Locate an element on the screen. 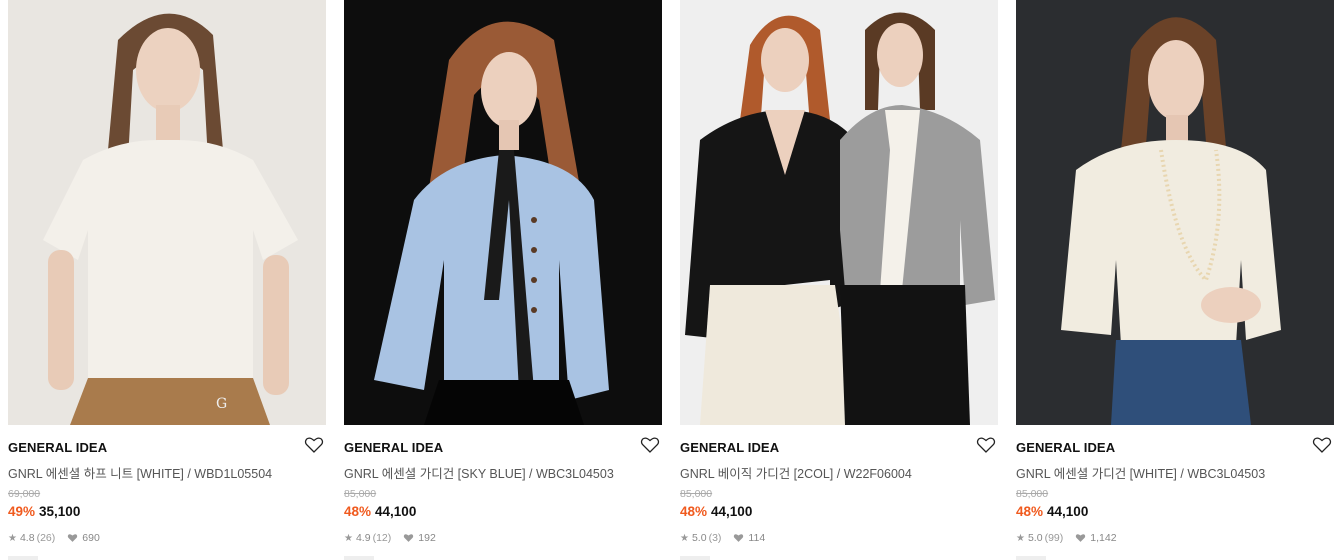 The image size is (1341, 560). product-meta: ★ 4.9 (12) 192 is located at coordinates (390, 538).